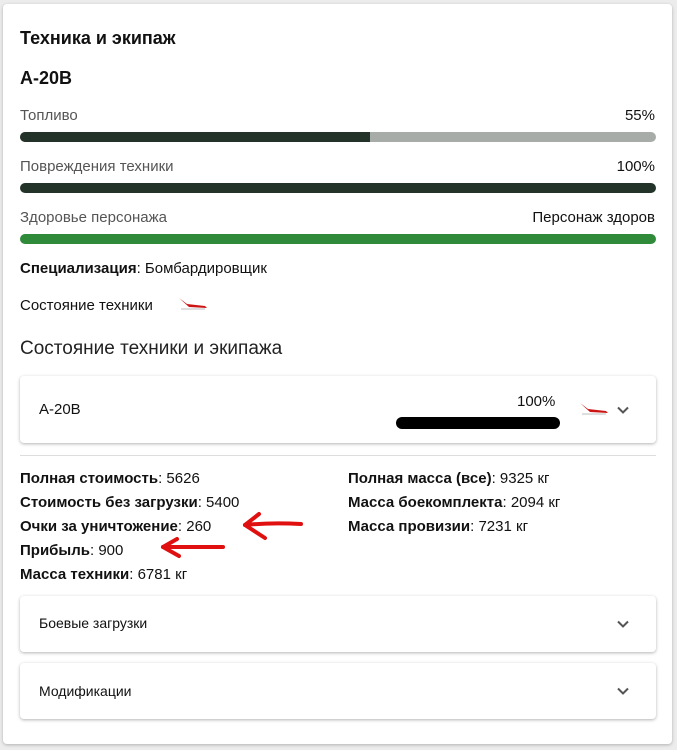 The width and height of the screenshot is (677, 750). Describe the element at coordinates (111, 550) in the screenshot. I see `stat-value: 900` at that location.